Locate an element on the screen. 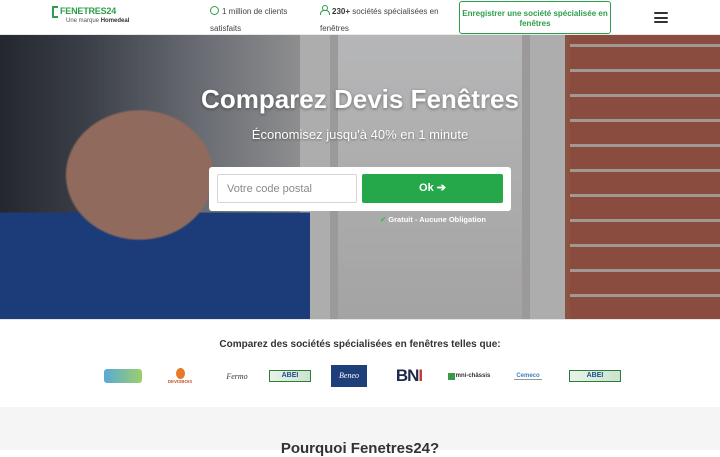 This screenshot has width=720, height=457. free-note: ✔ Gratuit - Aucune Obligation is located at coordinates (433, 219).